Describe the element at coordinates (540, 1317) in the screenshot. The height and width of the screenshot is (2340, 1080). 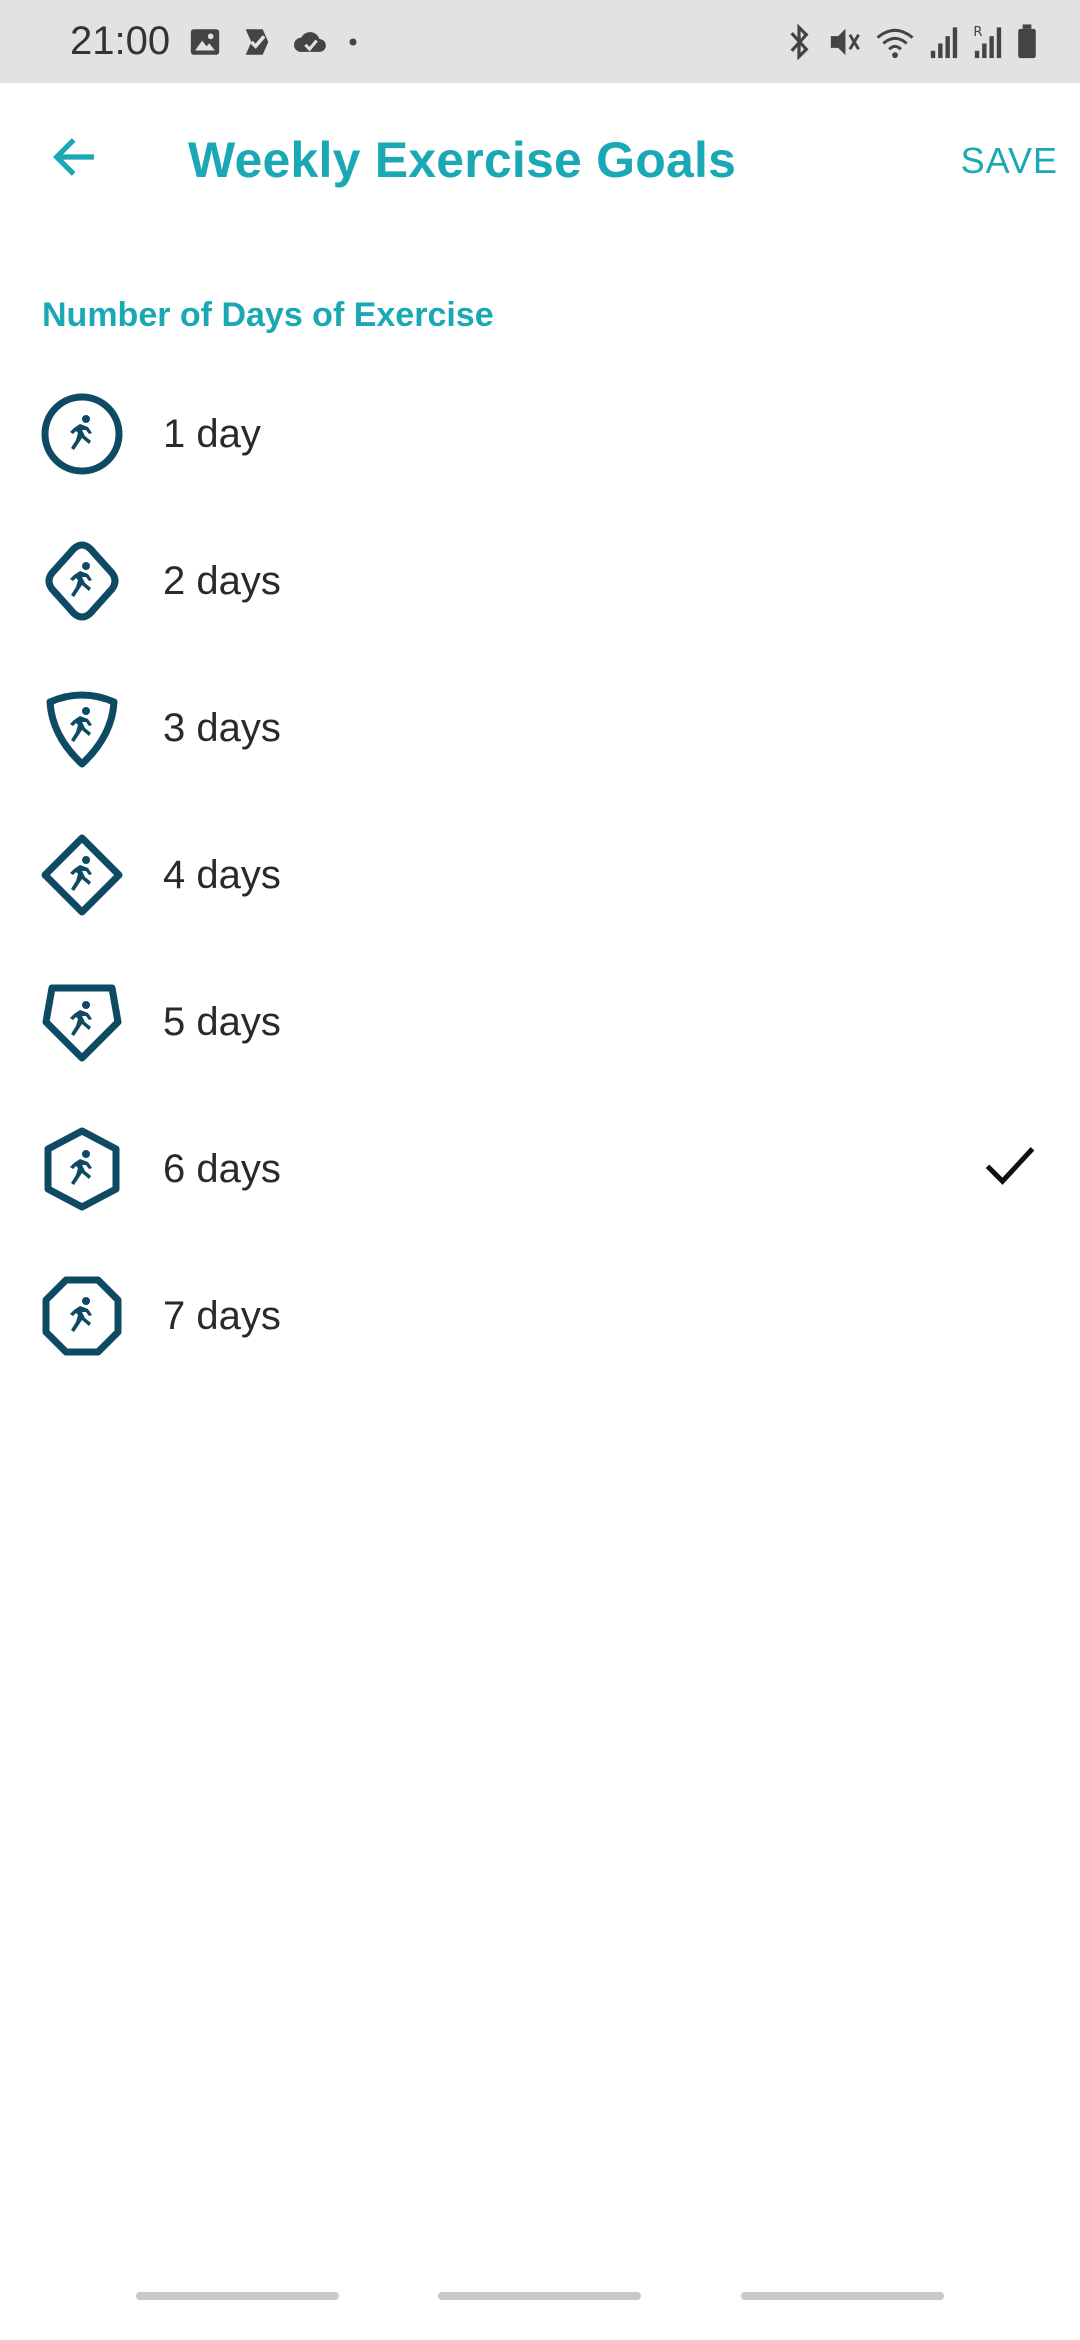
I see `option-7-days: 7 days` at that location.